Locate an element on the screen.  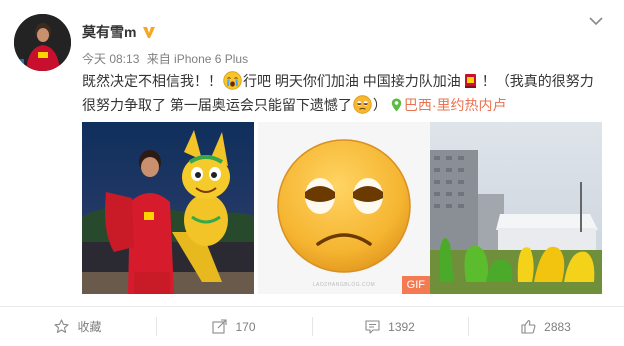
sad-face-gif-icon is located at coordinates (344, 208).